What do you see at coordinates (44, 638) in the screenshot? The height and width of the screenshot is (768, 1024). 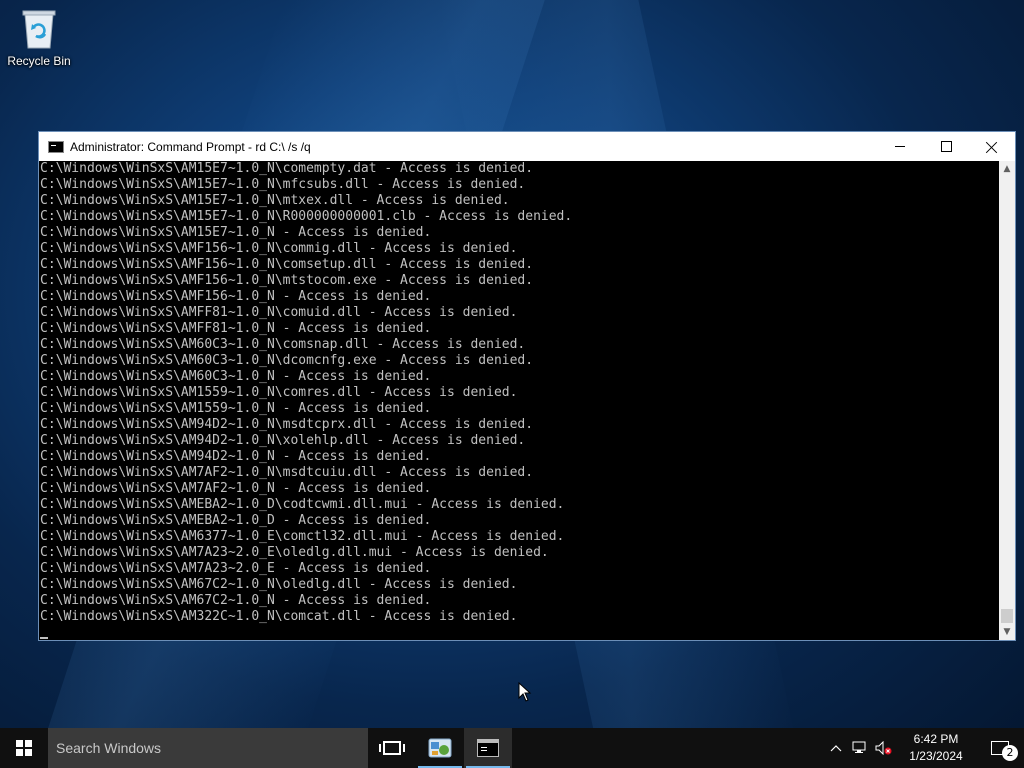 I see `text-cursor` at bounding box center [44, 638].